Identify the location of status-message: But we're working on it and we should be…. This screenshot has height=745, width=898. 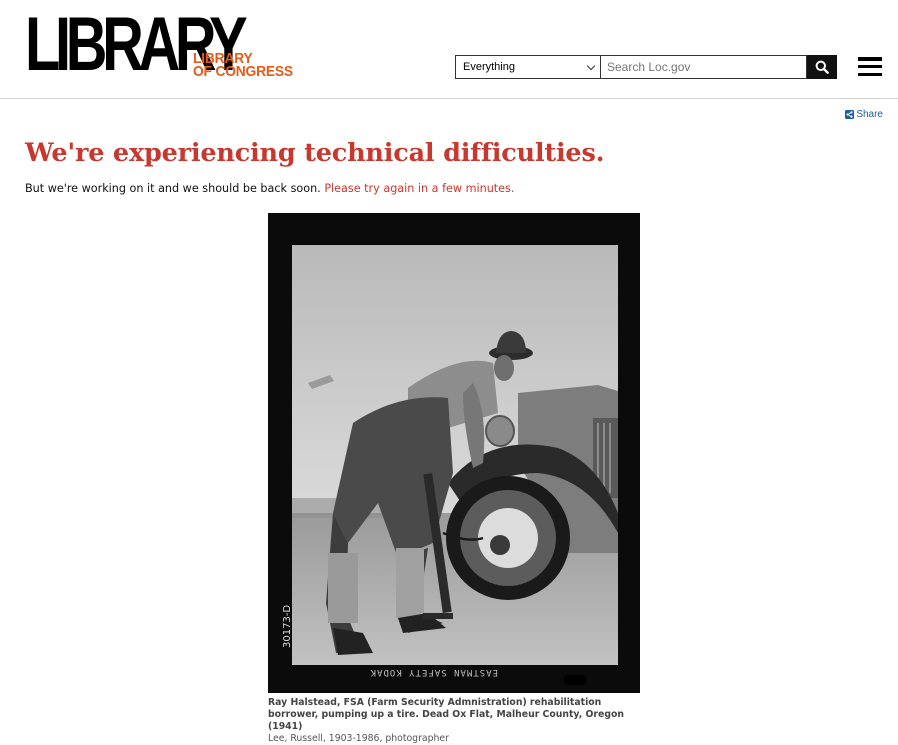
(269, 188).